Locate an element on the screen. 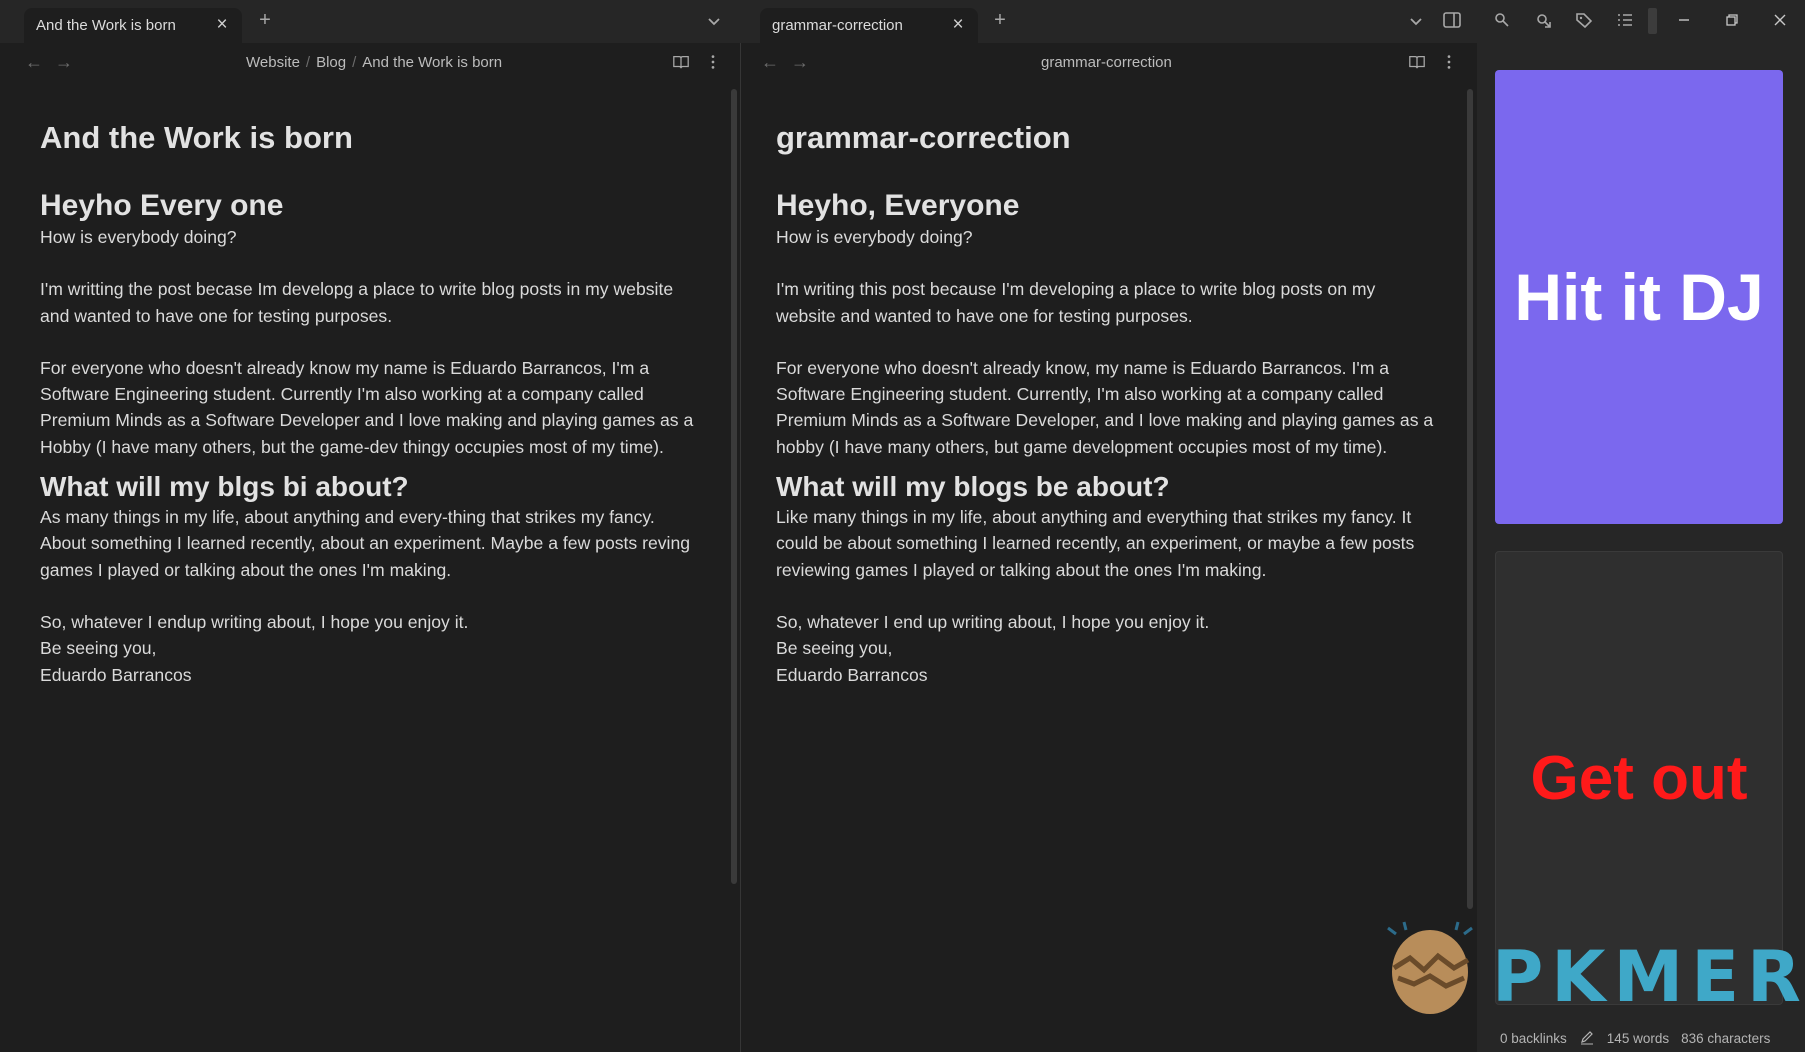  backlinks-icon is located at coordinates (1502, 22).